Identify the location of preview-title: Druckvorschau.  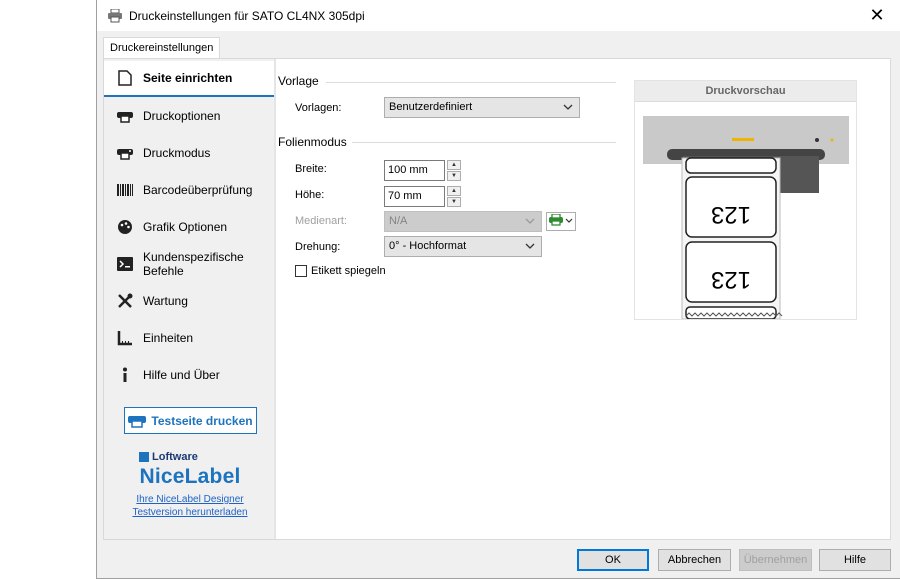
(745, 91).